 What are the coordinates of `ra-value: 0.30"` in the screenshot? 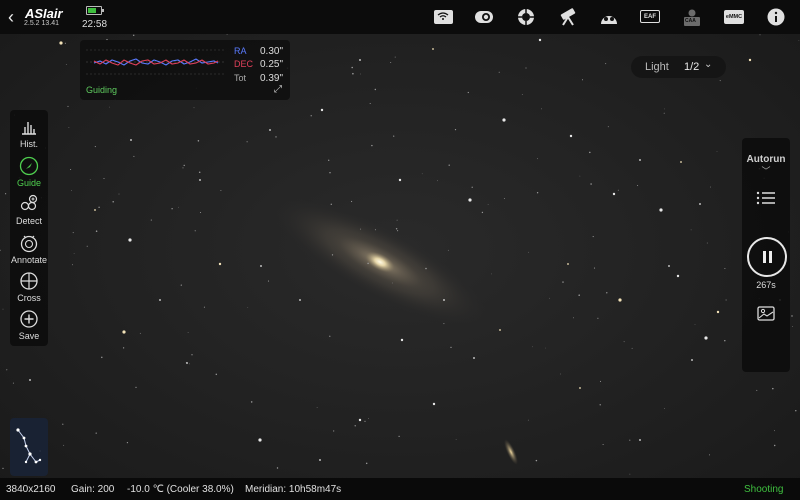 It's located at (272, 51).